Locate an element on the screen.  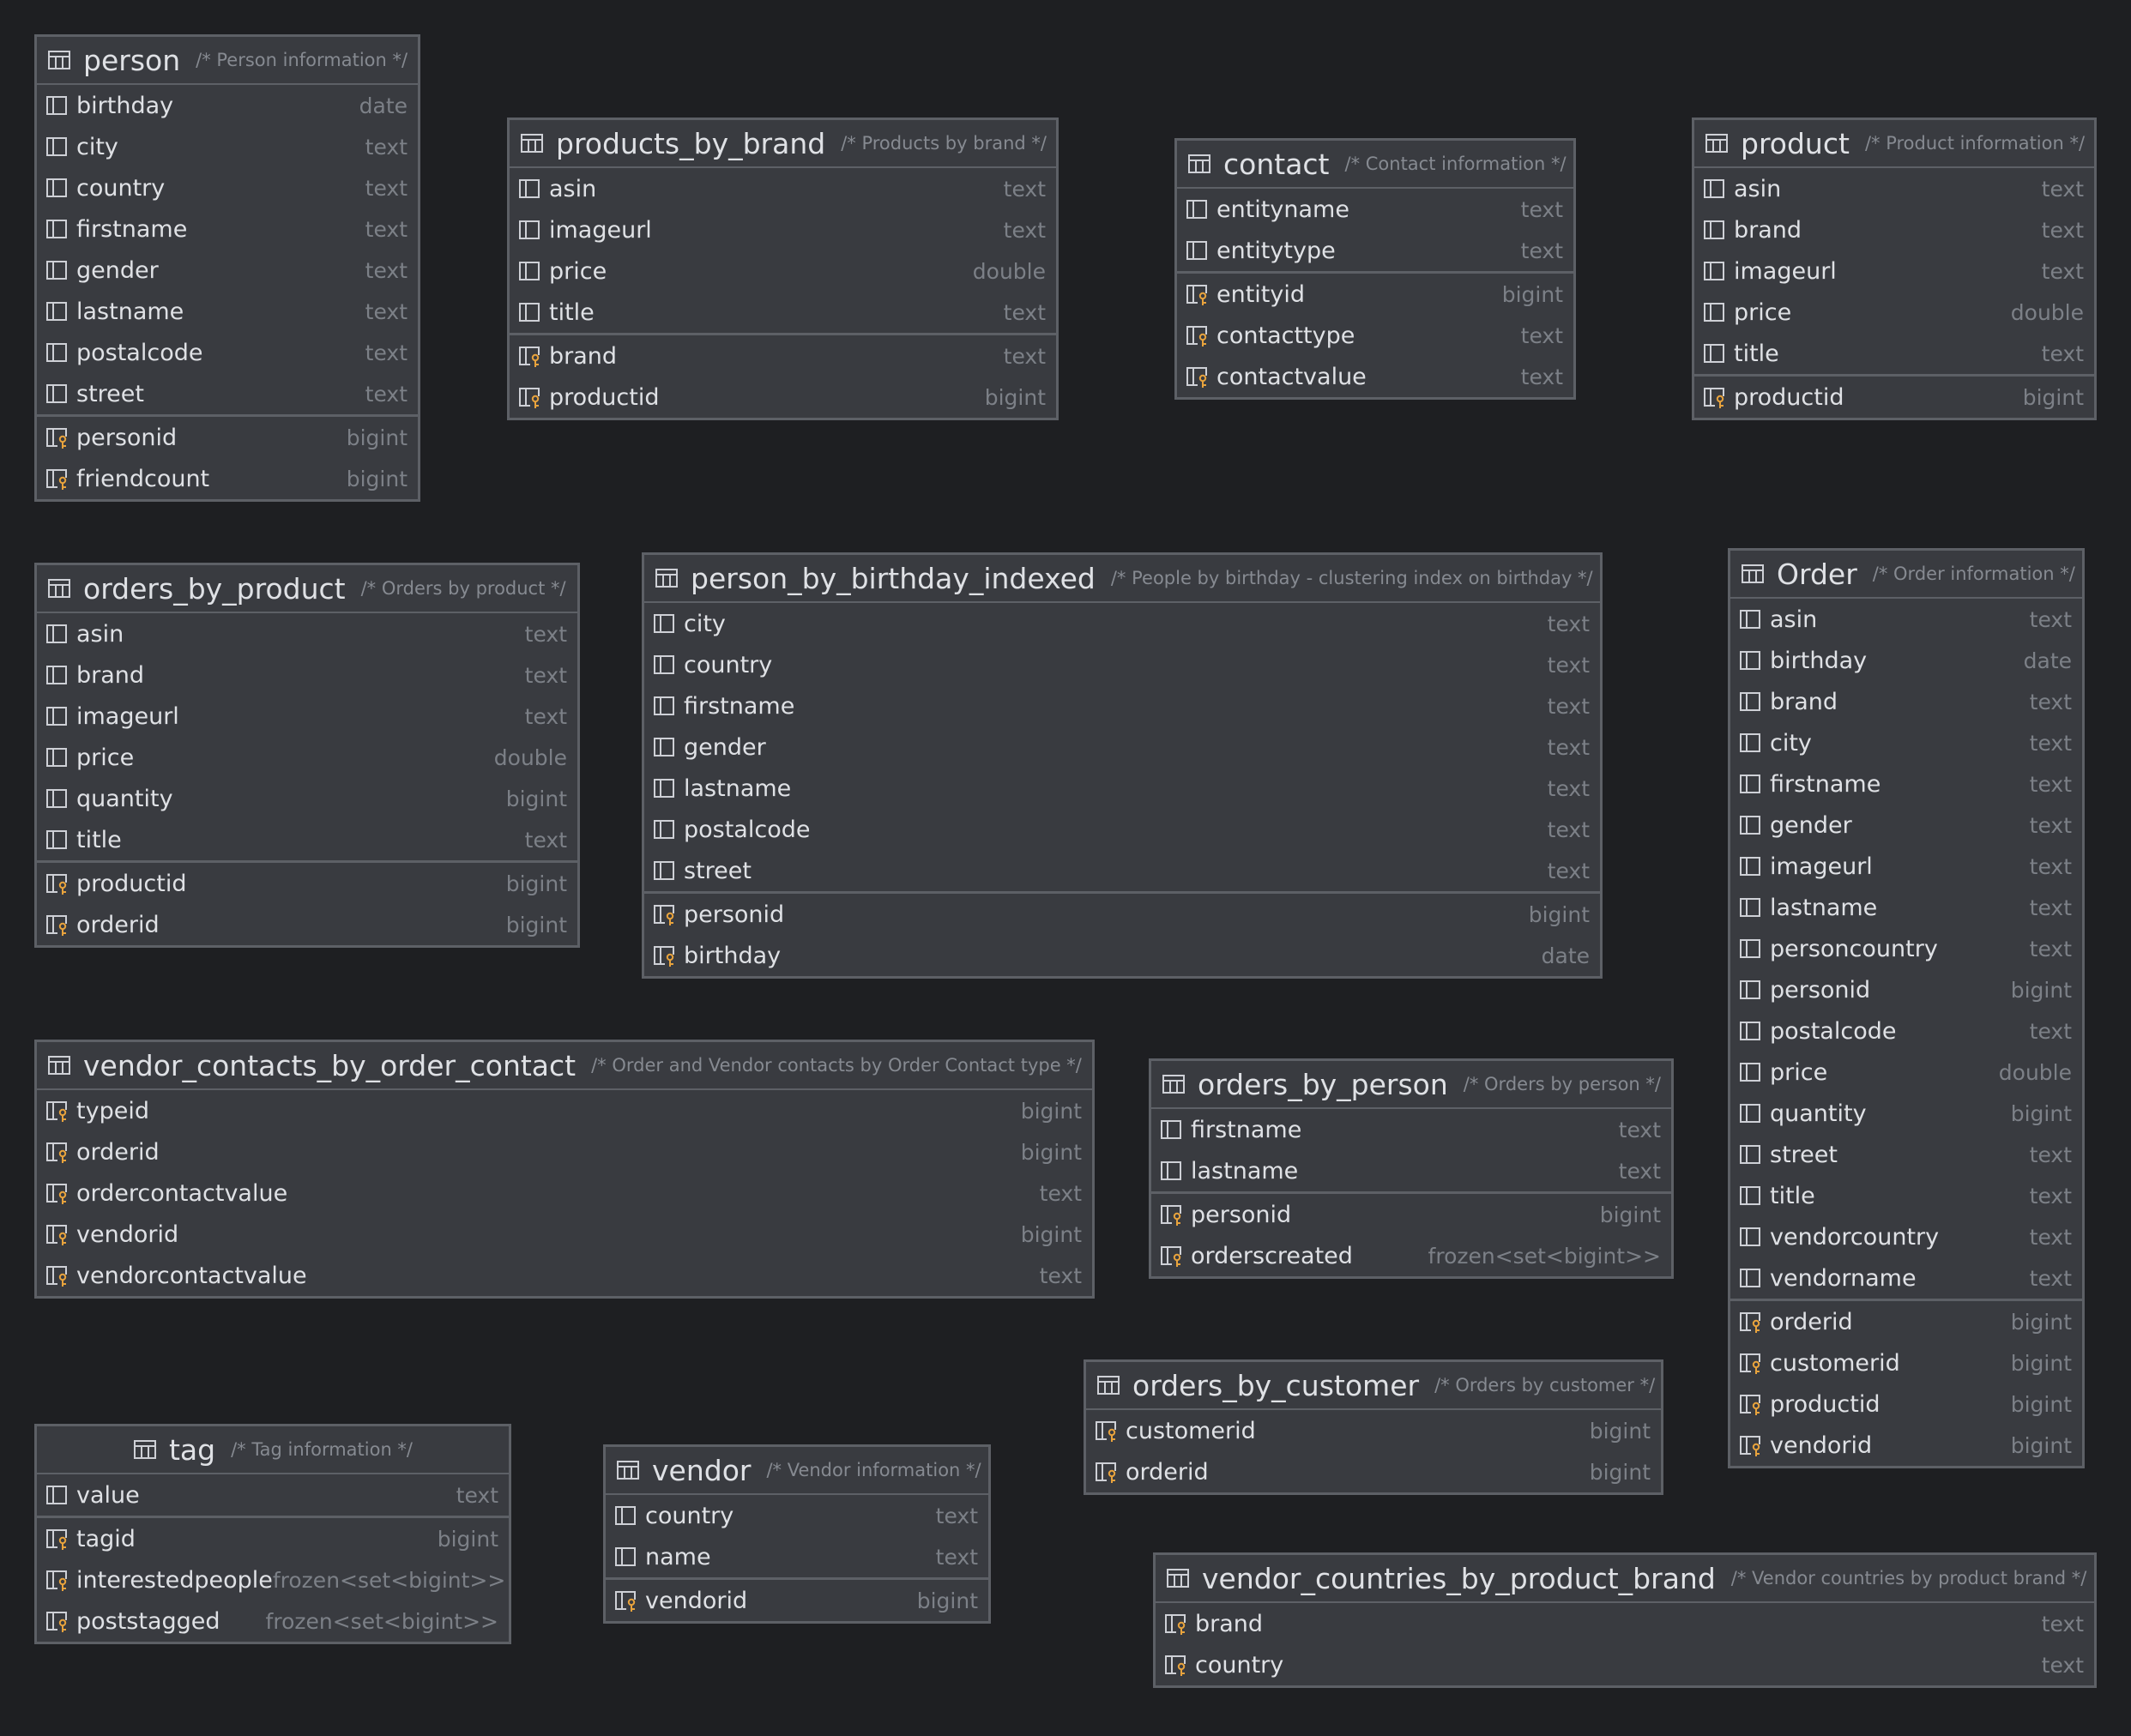
column-row: vendorcountry text is located at coordinates (1906, 1236).